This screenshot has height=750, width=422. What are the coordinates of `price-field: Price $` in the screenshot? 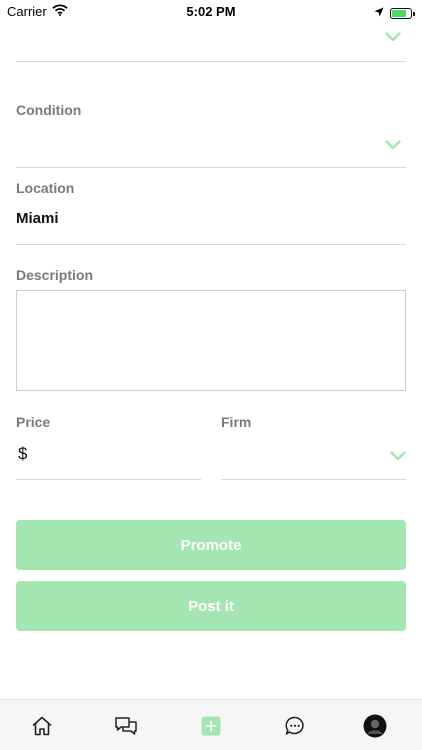 It's located at (108, 447).